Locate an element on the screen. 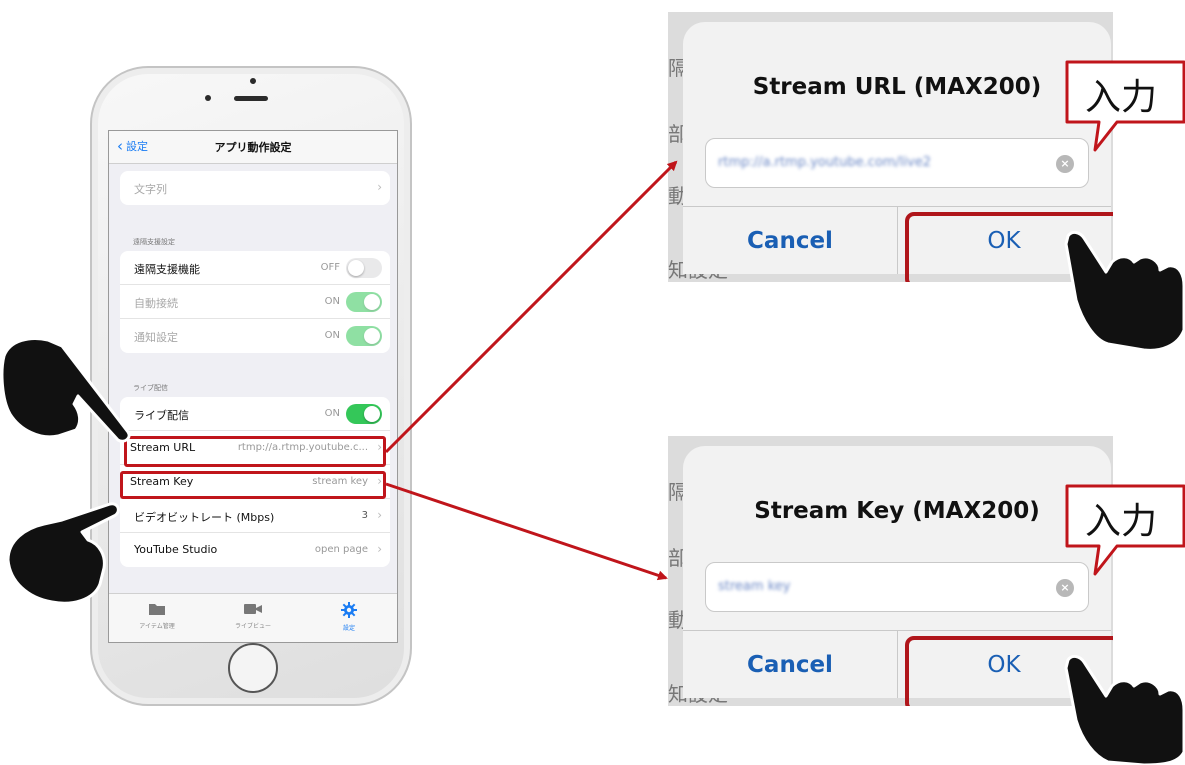  arrow-to-key-dialog is located at coordinates (526, 531).